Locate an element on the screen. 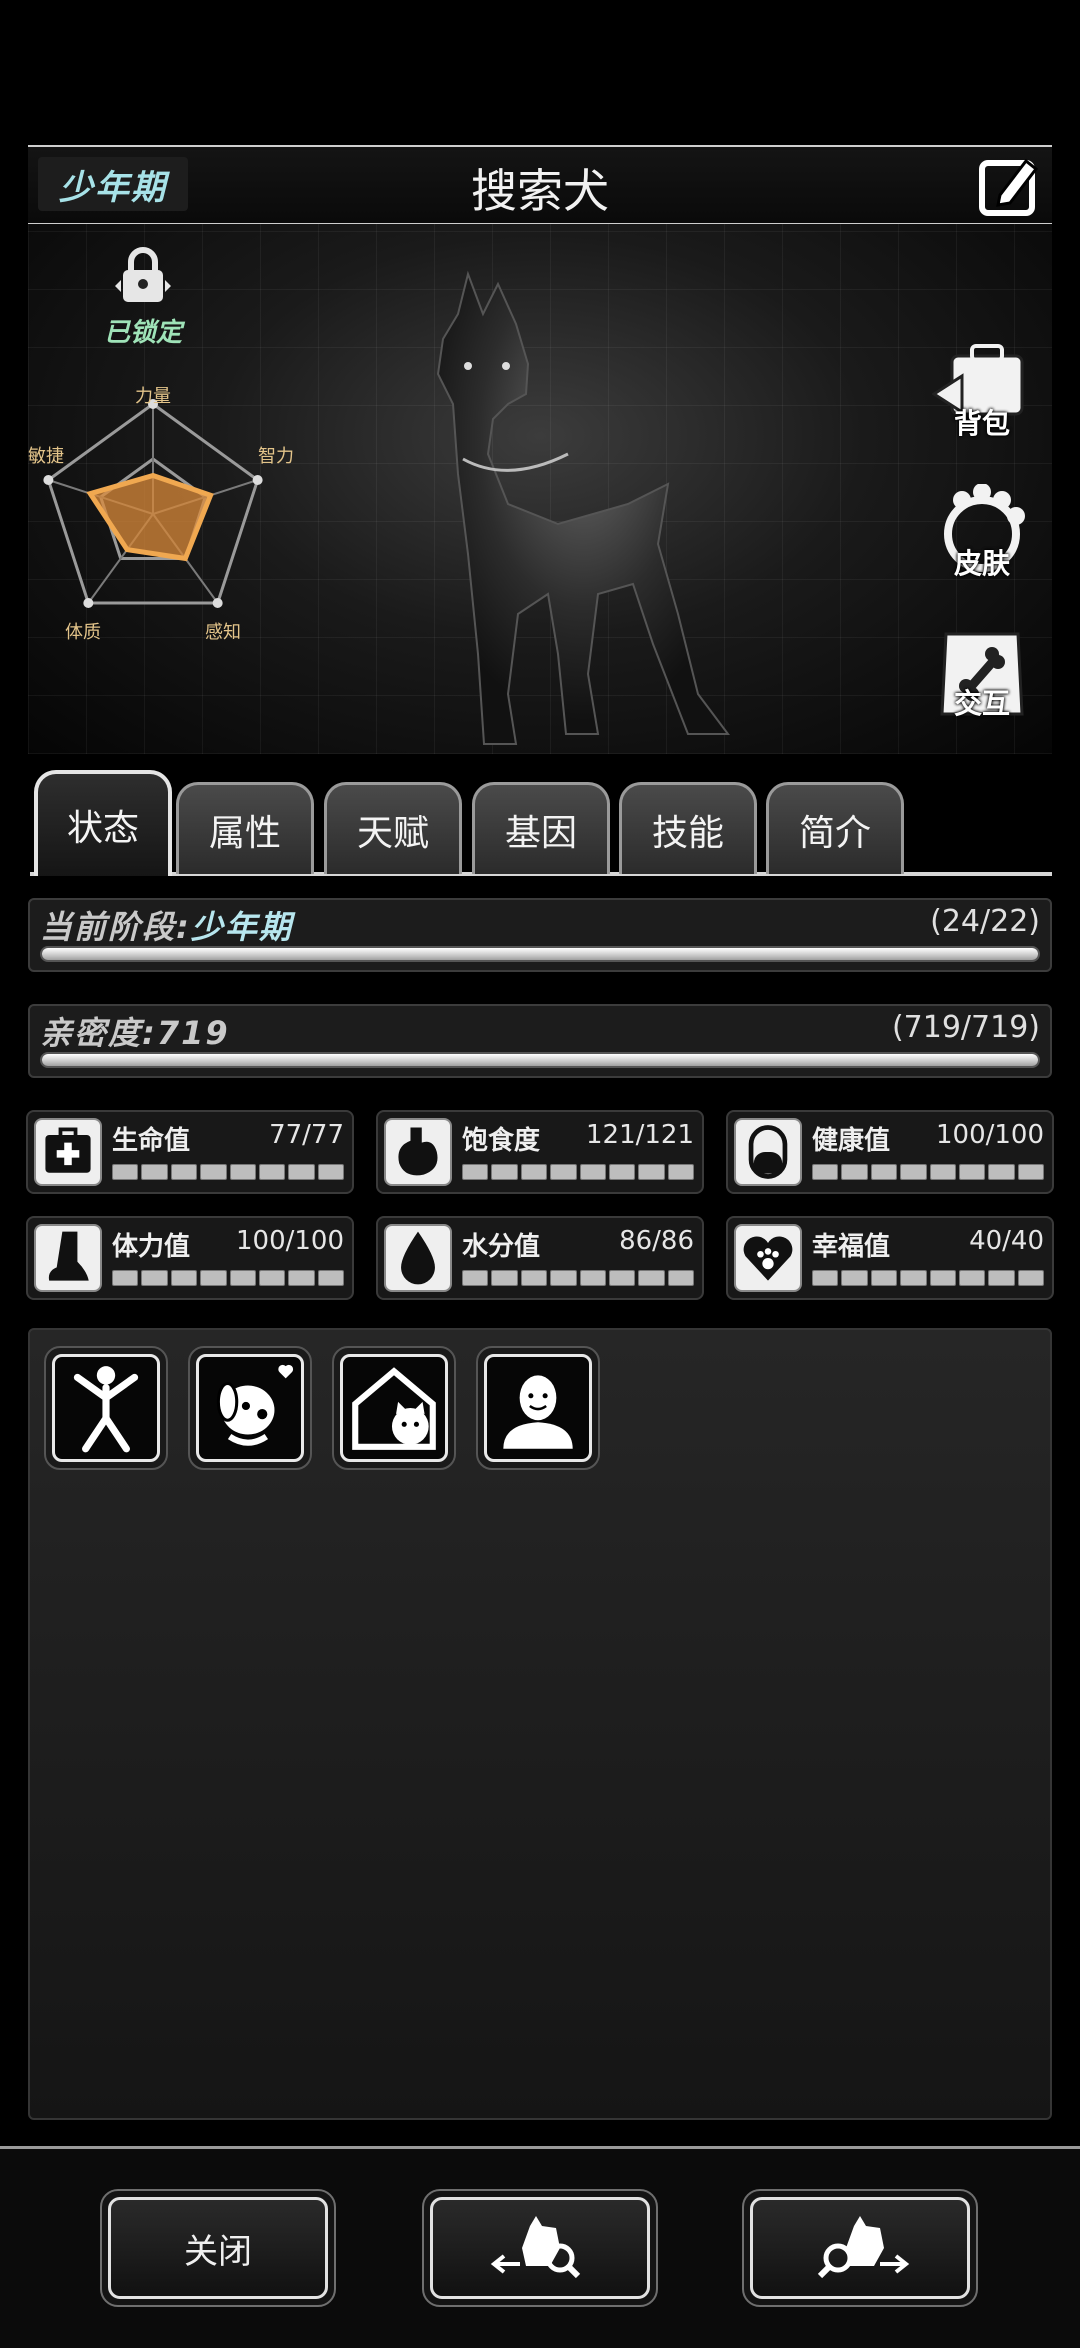 This screenshot has height=2348, width=1080. stat-stamina-bar is located at coordinates (228, 1278).